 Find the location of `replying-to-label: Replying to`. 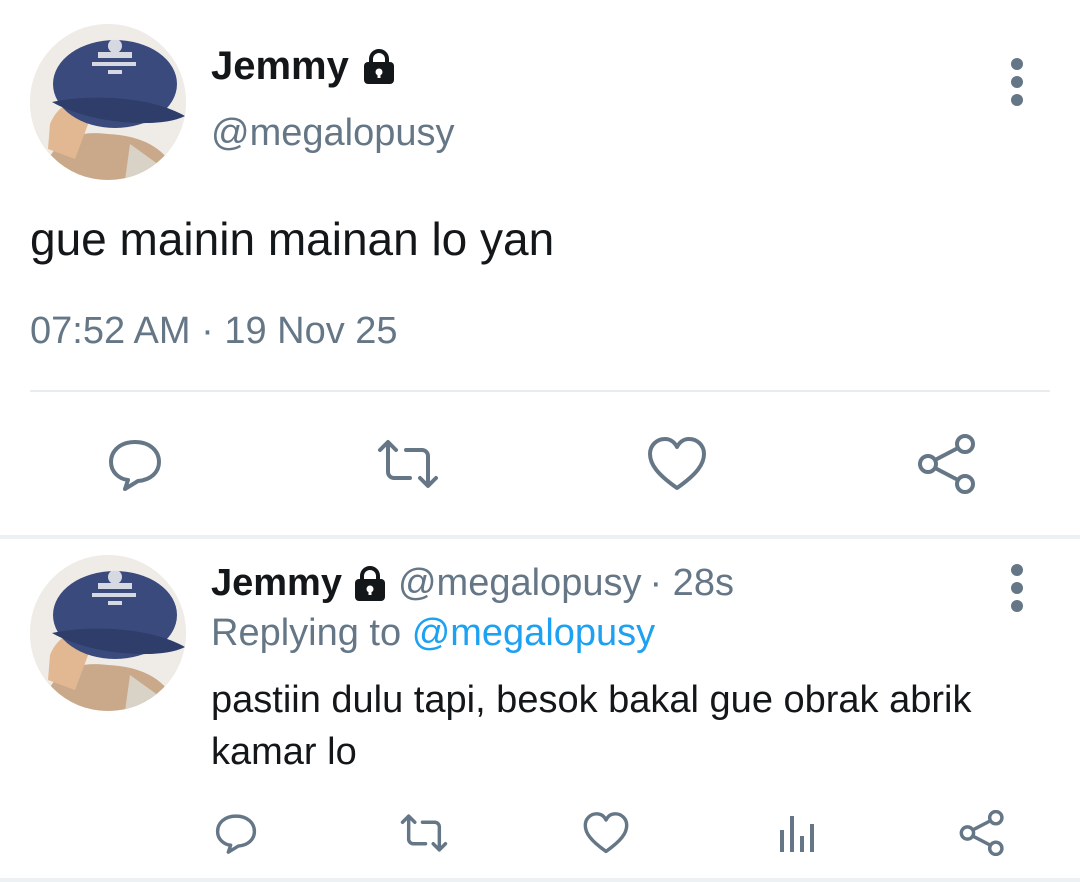

replying-to-label: Replying to is located at coordinates (306, 633).